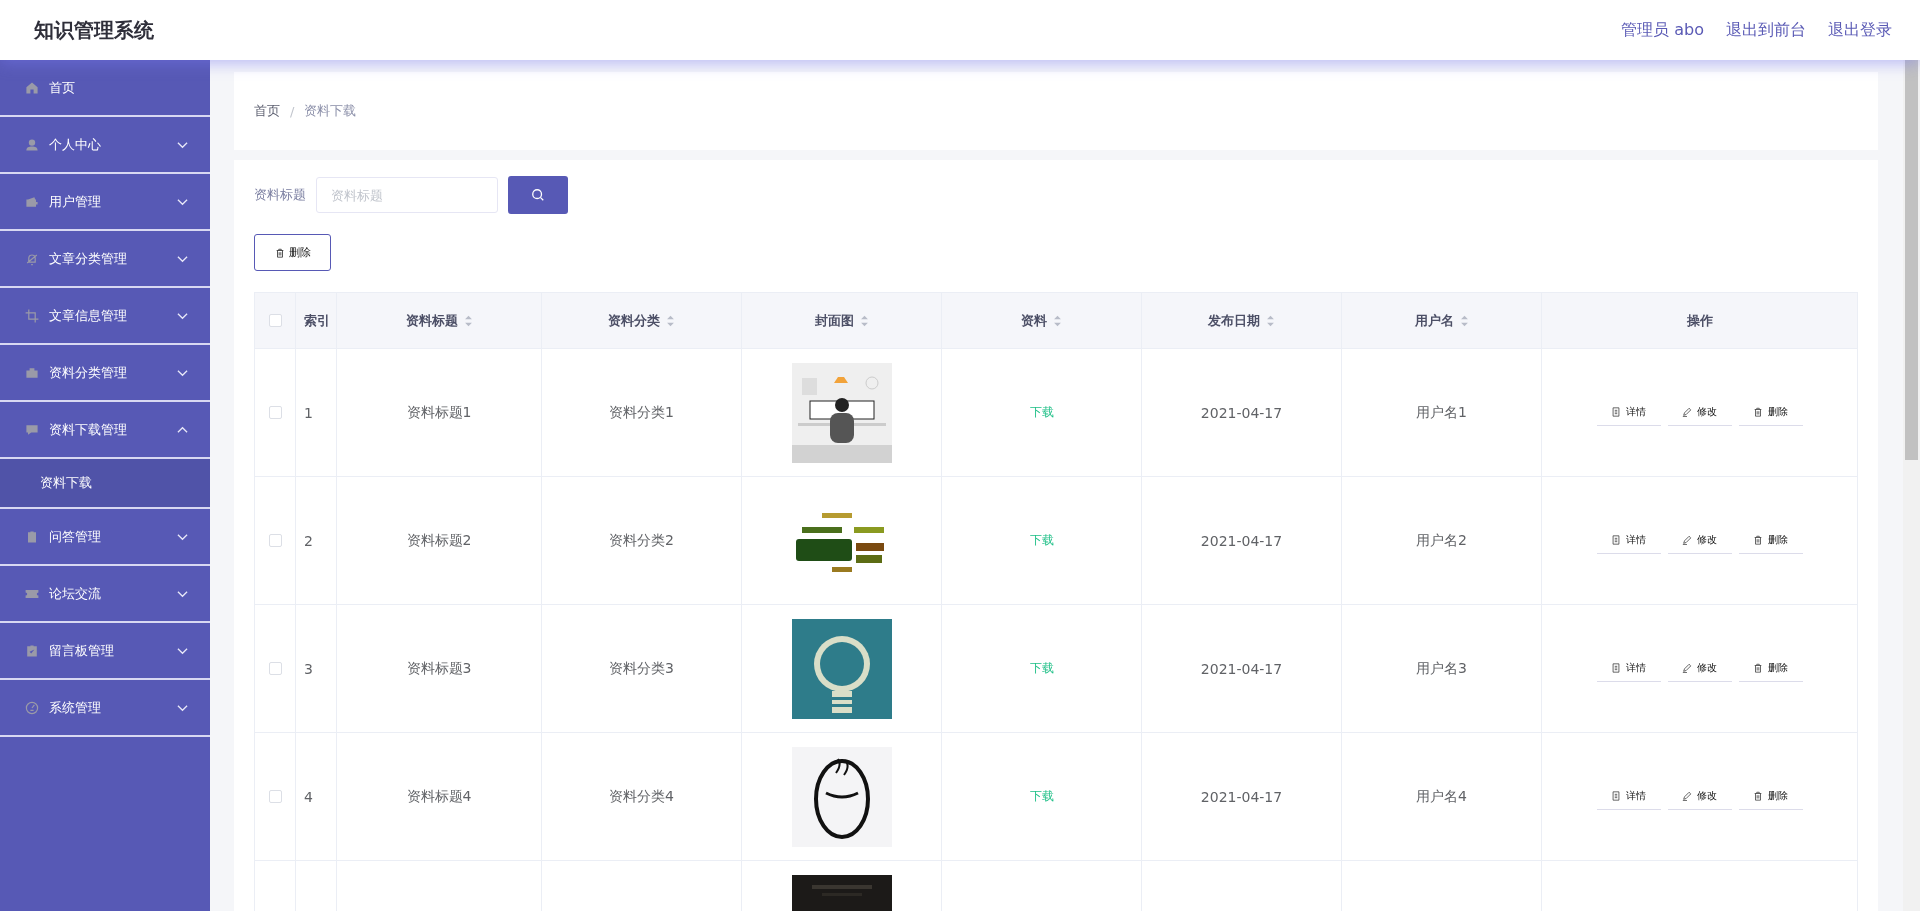 This screenshot has width=1920, height=911. What do you see at coordinates (1434, 320) in the screenshot?
I see `column-header: 用户名` at bounding box center [1434, 320].